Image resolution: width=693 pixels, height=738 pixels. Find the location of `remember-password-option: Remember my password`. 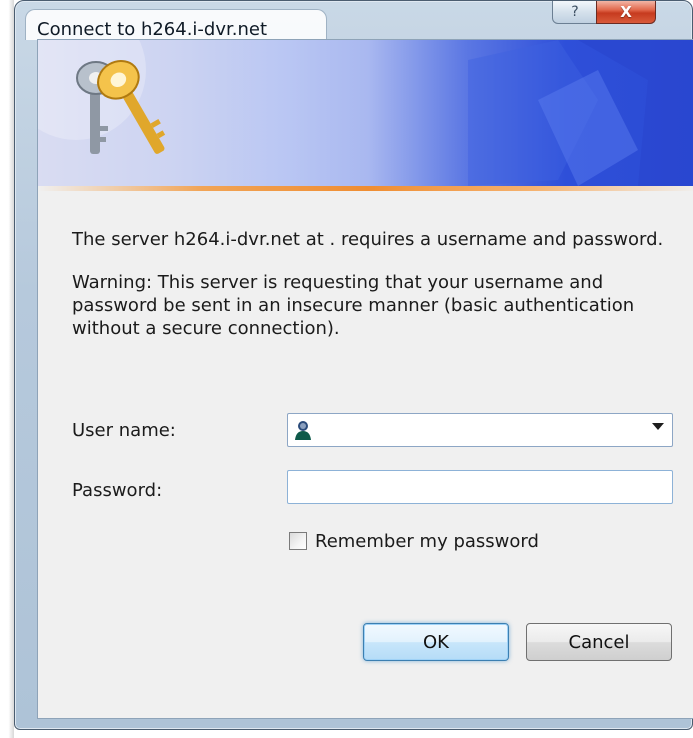

remember-password-option: Remember my password is located at coordinates (414, 541).